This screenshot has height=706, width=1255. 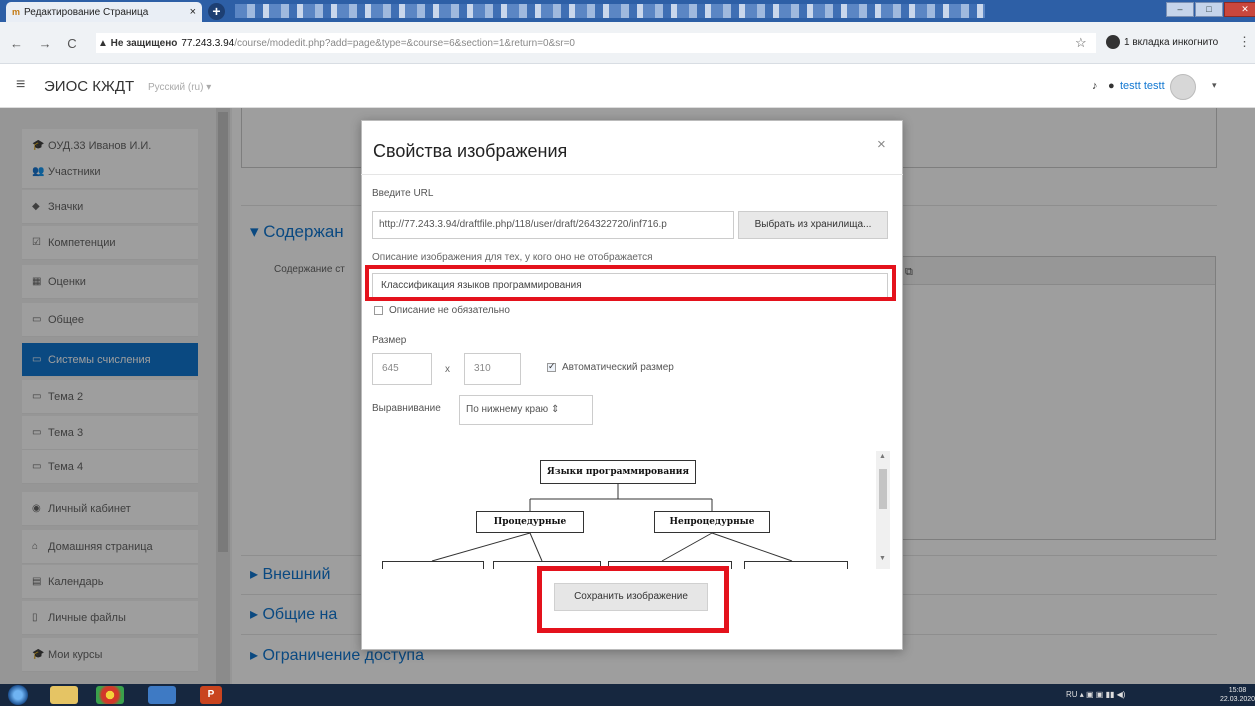 What do you see at coordinates (632, 174) in the screenshot?
I see `dialog-divider` at bounding box center [632, 174].